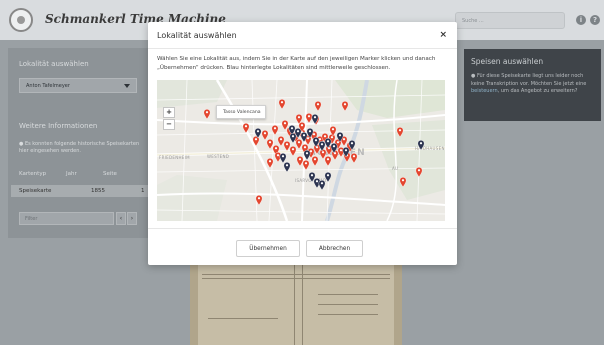  Describe the element at coordinates (218, 156) in the screenshot. I see `map-label-westend: WESTEND` at that location.